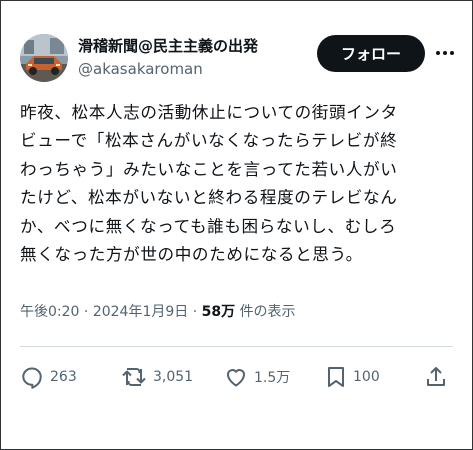  What do you see at coordinates (140, 312) in the screenshot?
I see `tweet-date: 2024年1月9日` at bounding box center [140, 312].